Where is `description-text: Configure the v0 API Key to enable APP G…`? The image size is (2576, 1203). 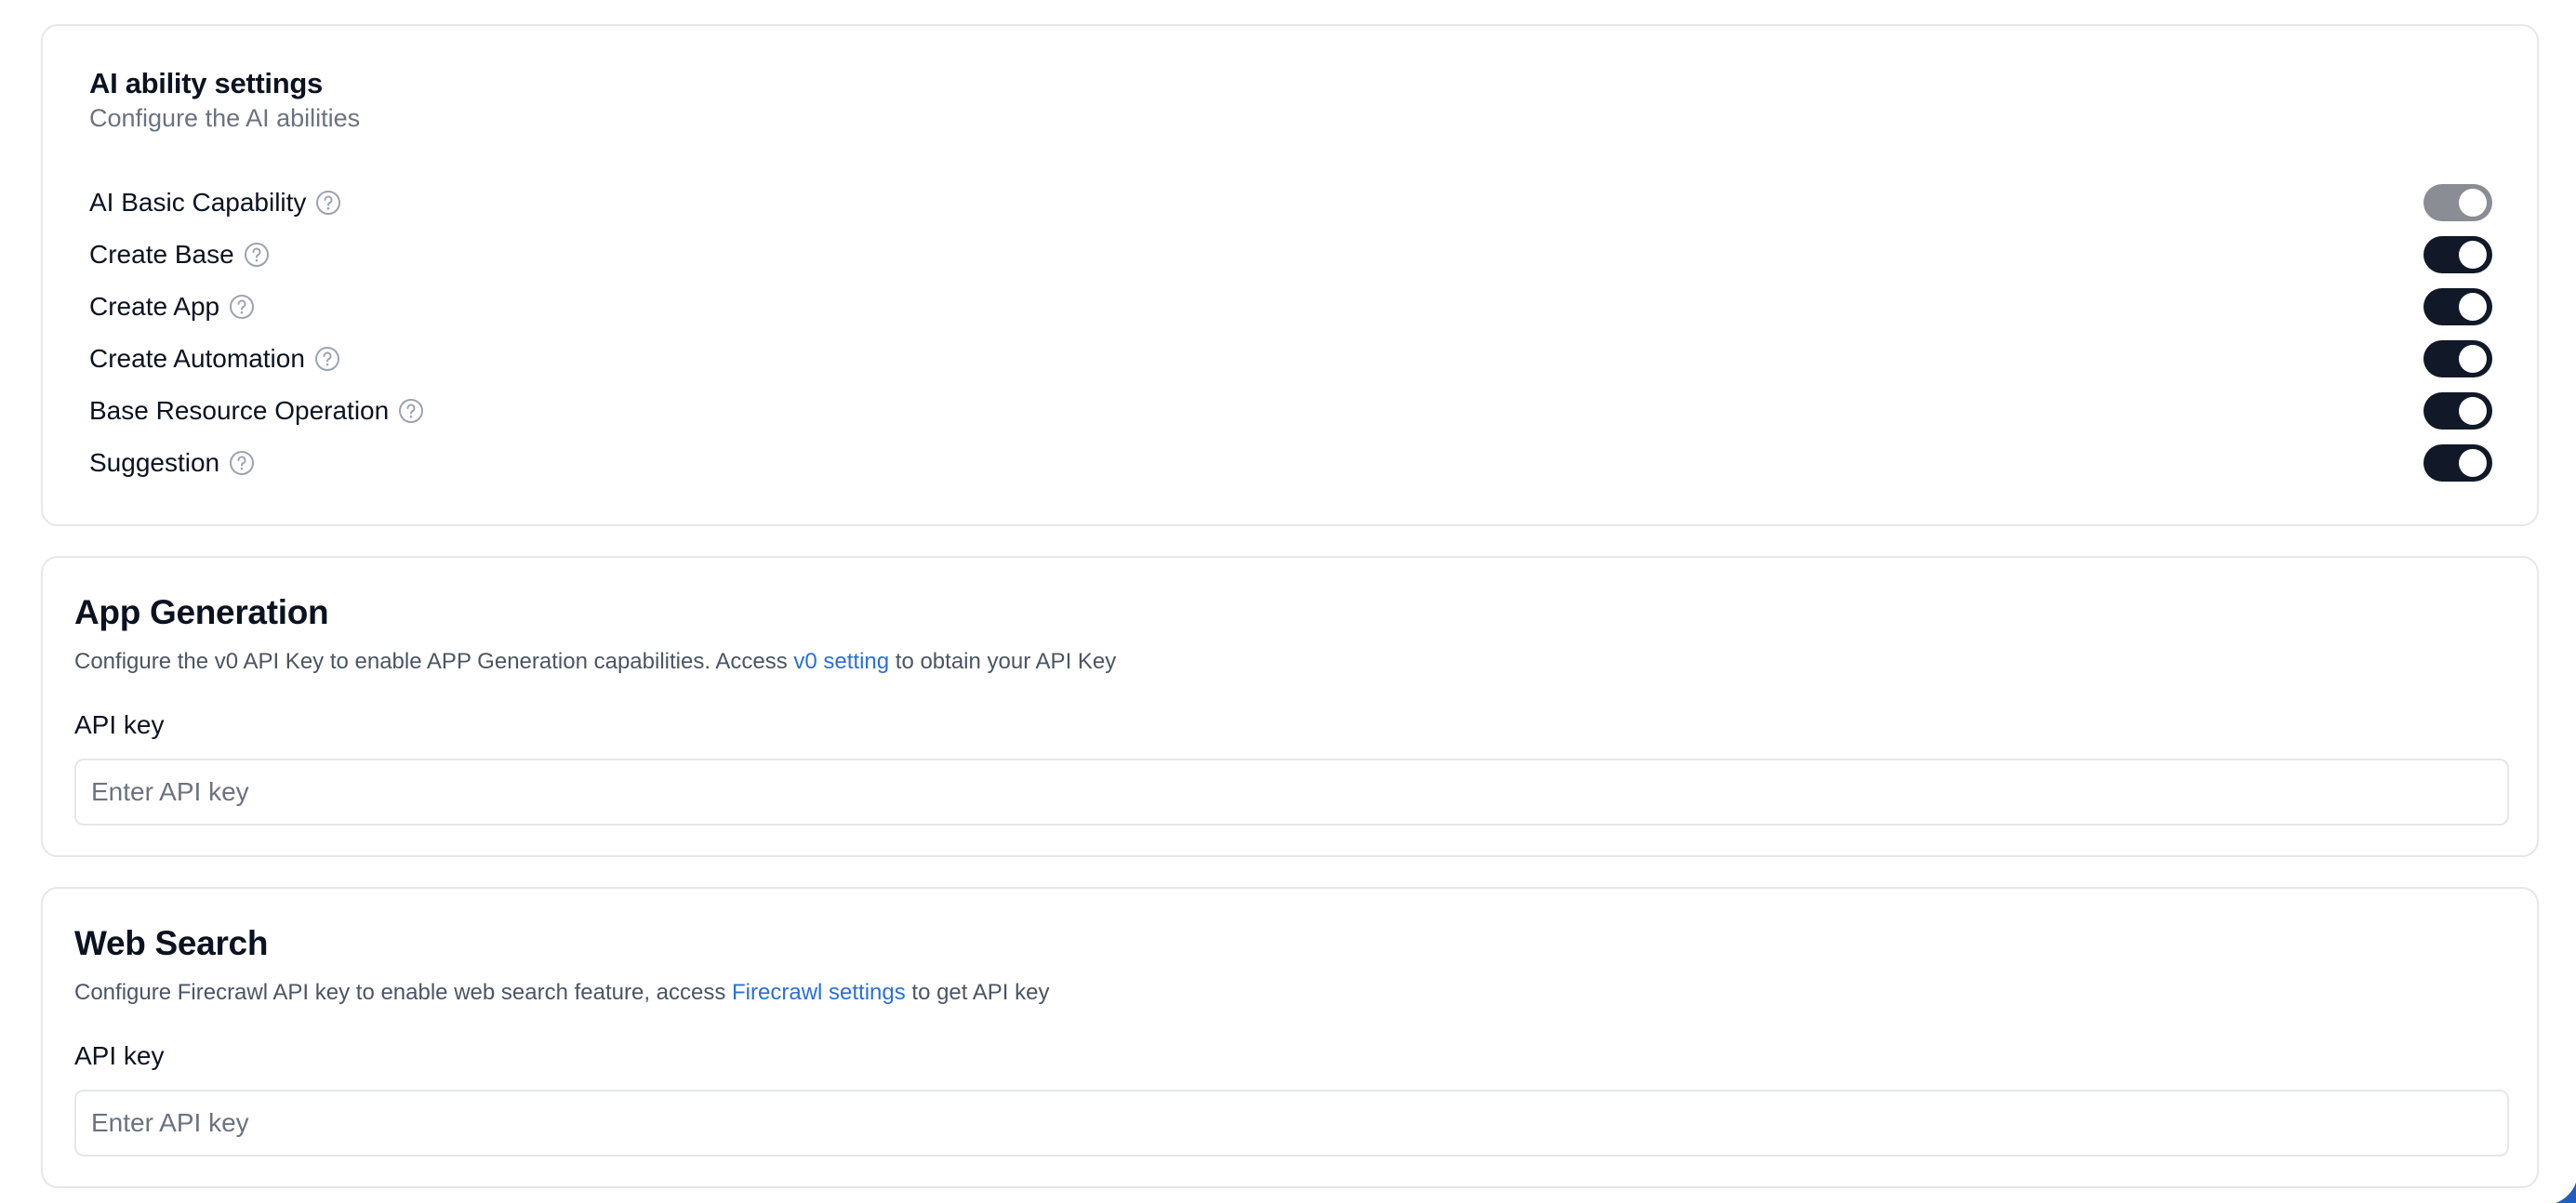
description-text: Configure the v0 API Key to enable APP G… is located at coordinates (434, 661).